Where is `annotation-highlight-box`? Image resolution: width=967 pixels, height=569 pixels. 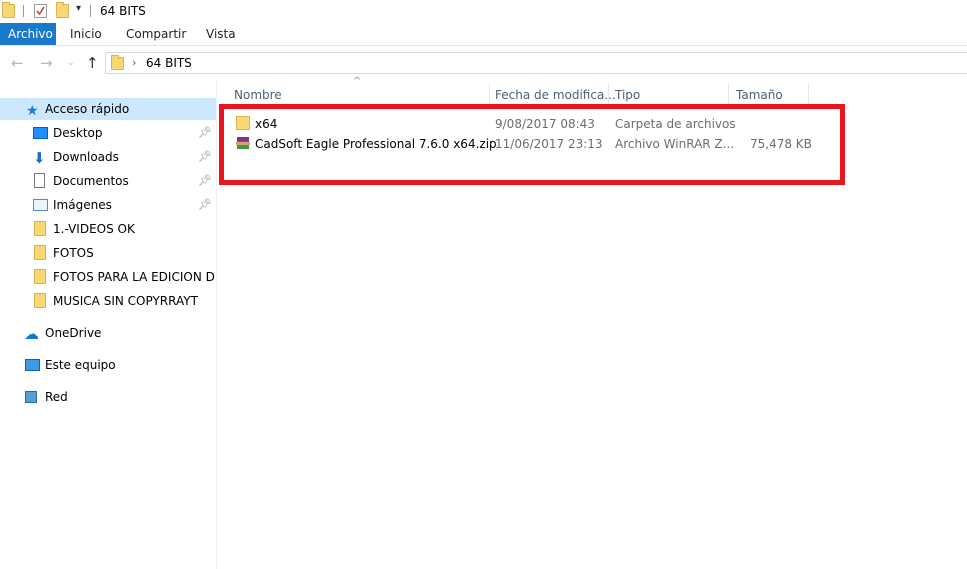 annotation-highlight-box is located at coordinates (532, 144).